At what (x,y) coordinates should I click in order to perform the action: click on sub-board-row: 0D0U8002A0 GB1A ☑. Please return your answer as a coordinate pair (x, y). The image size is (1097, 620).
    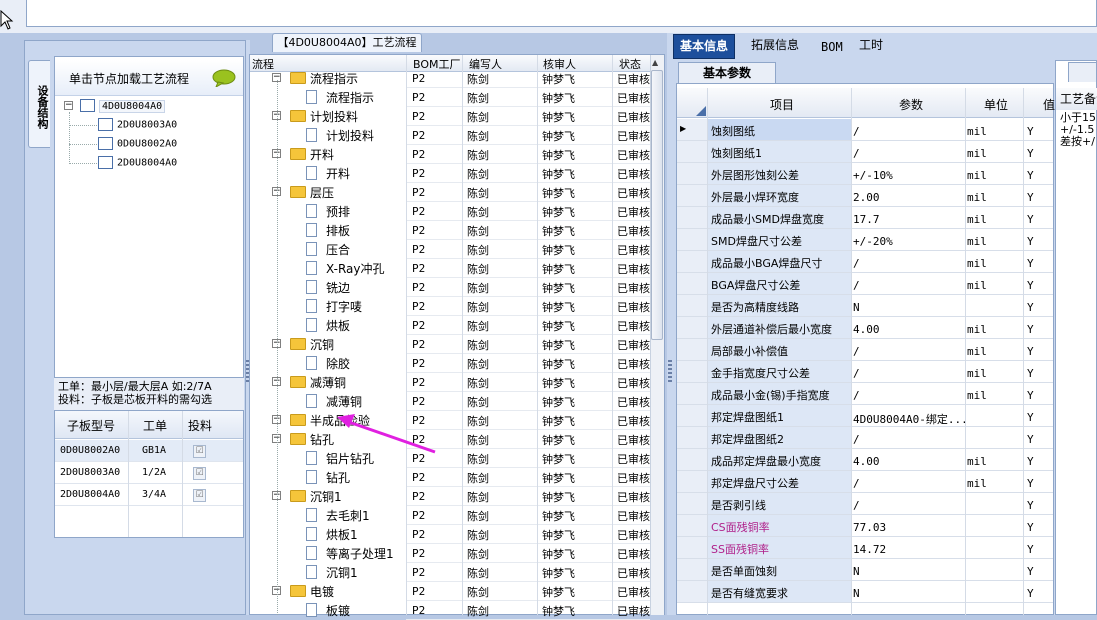
    Looking at the image, I should click on (149, 451).